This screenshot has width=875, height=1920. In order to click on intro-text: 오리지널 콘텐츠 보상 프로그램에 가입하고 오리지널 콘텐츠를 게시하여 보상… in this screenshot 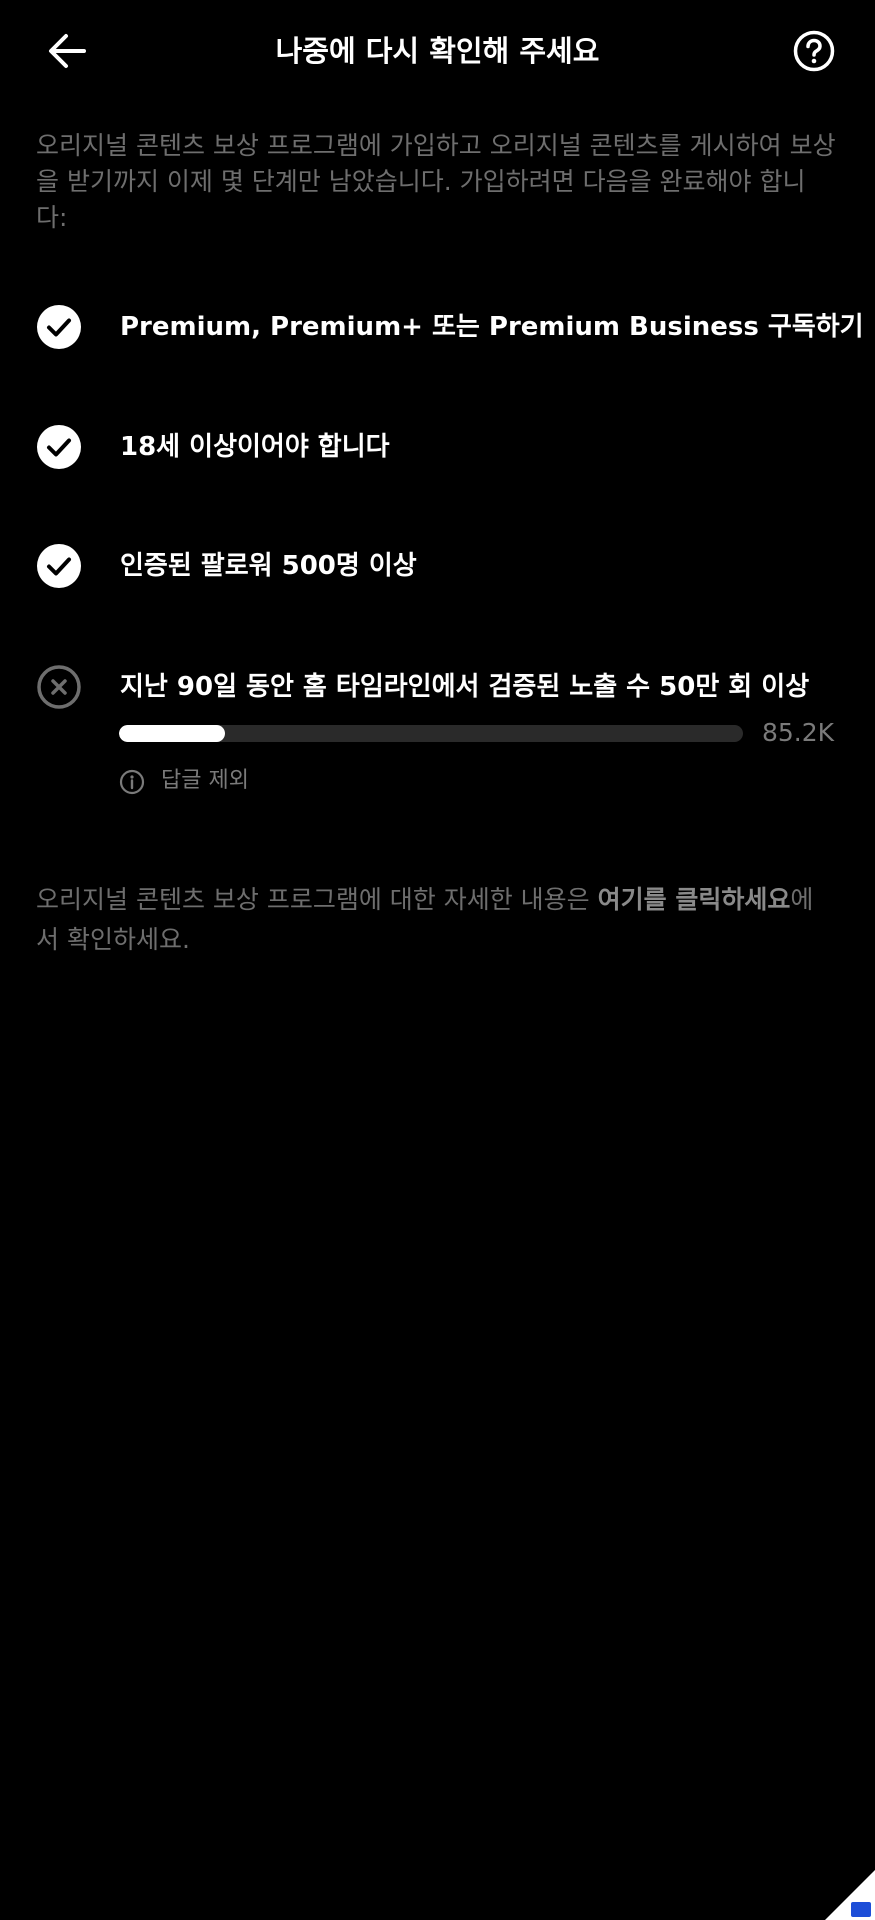, I will do `click(436, 181)`.